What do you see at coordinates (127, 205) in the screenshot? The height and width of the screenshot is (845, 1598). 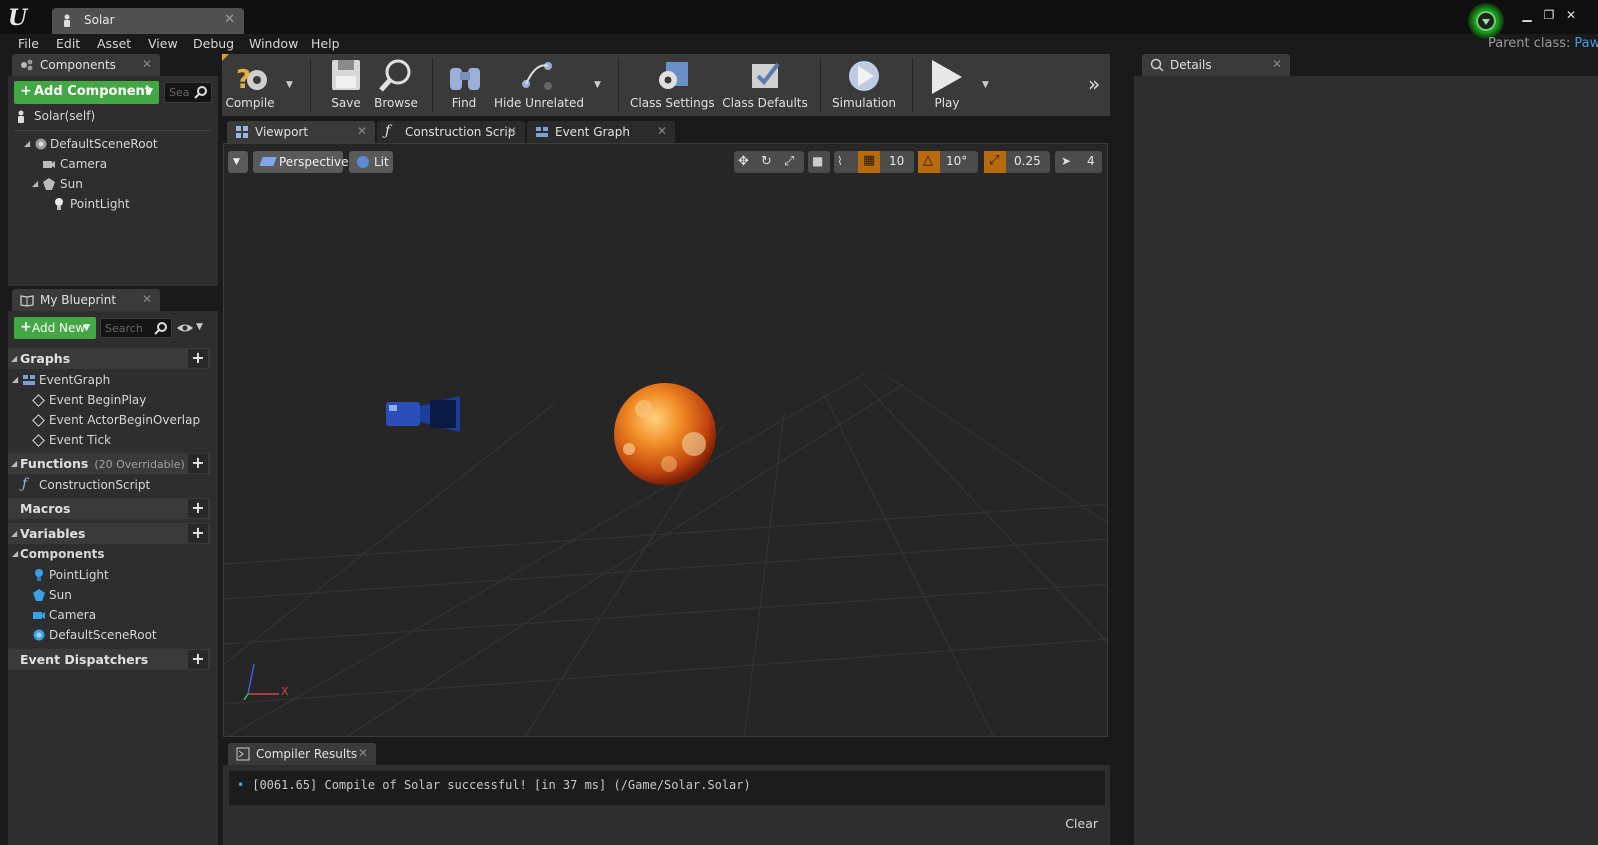 I see `tree-item-point-light: PointLight` at bounding box center [127, 205].